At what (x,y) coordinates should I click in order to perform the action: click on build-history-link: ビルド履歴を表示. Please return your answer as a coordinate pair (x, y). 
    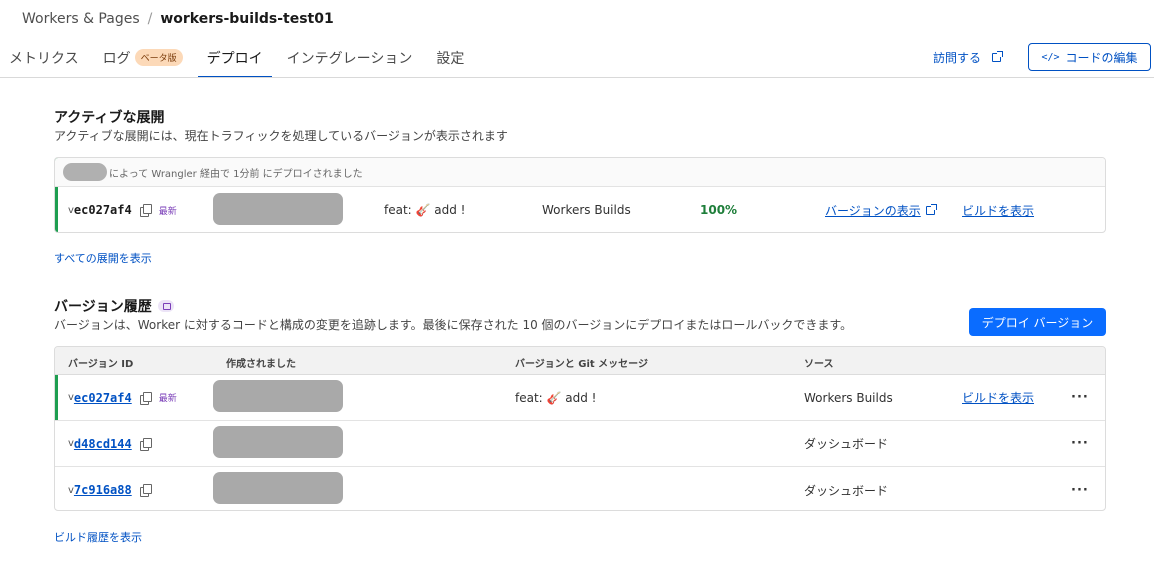
    Looking at the image, I should click on (98, 537).